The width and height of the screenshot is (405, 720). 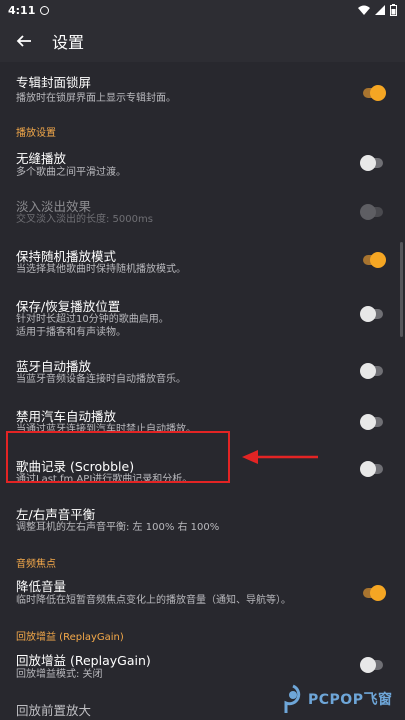 I want to click on back-button, so click(x=24, y=41).